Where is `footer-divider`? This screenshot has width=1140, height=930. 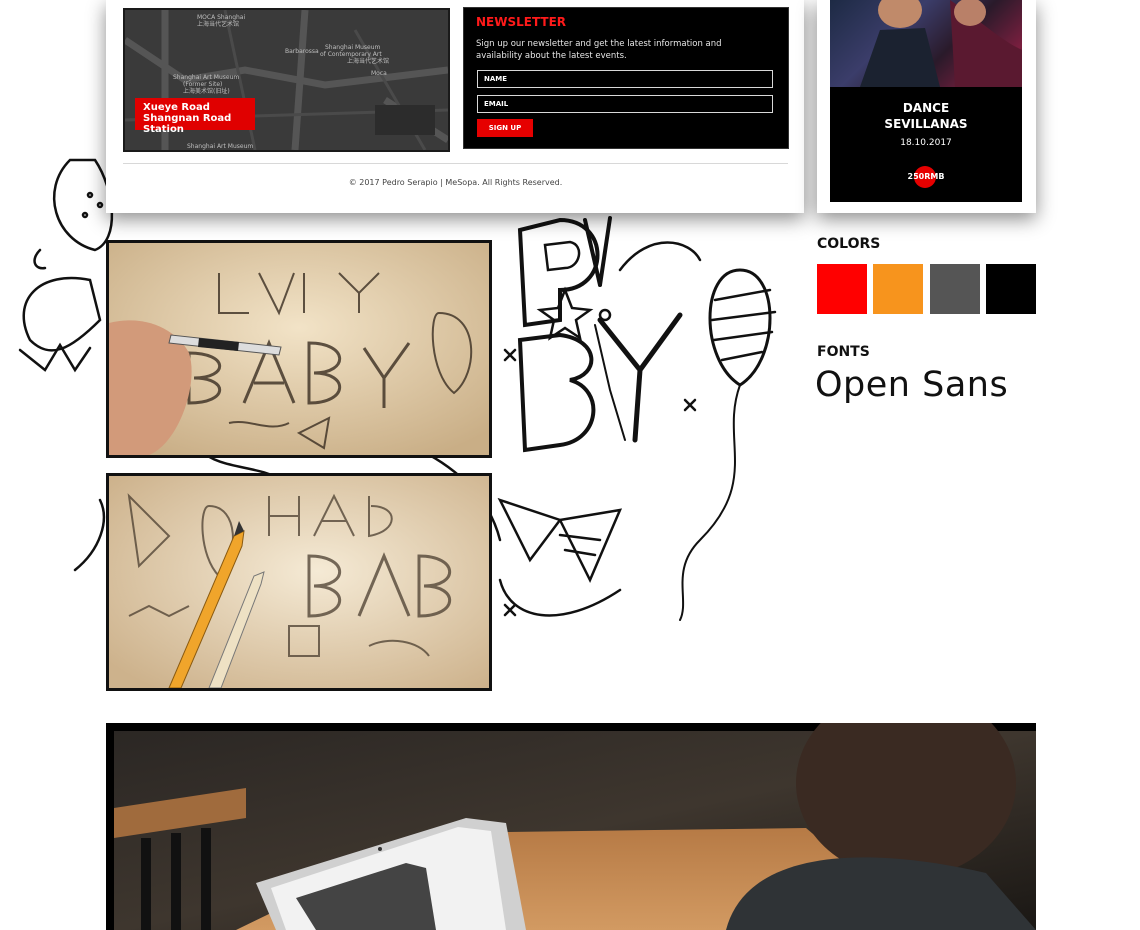
footer-divider is located at coordinates (455, 163).